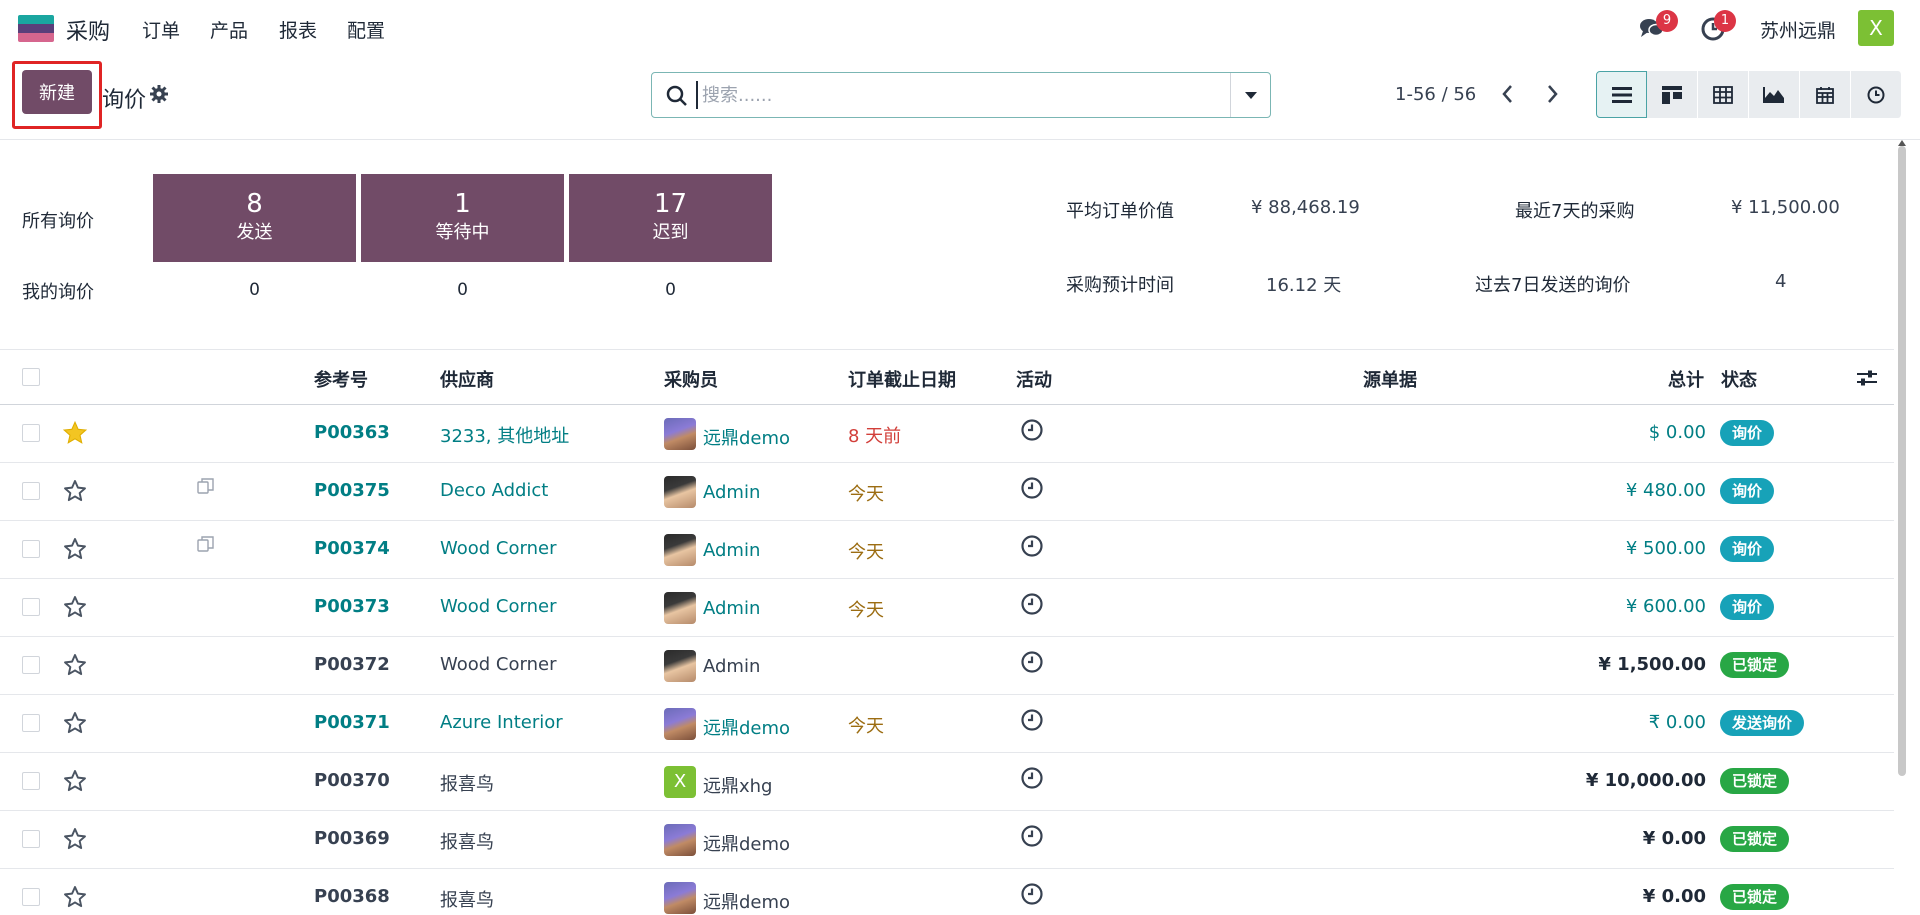 The height and width of the screenshot is (915, 1920). Describe the element at coordinates (229, 29) in the screenshot. I see `menu-products: 产品` at that location.